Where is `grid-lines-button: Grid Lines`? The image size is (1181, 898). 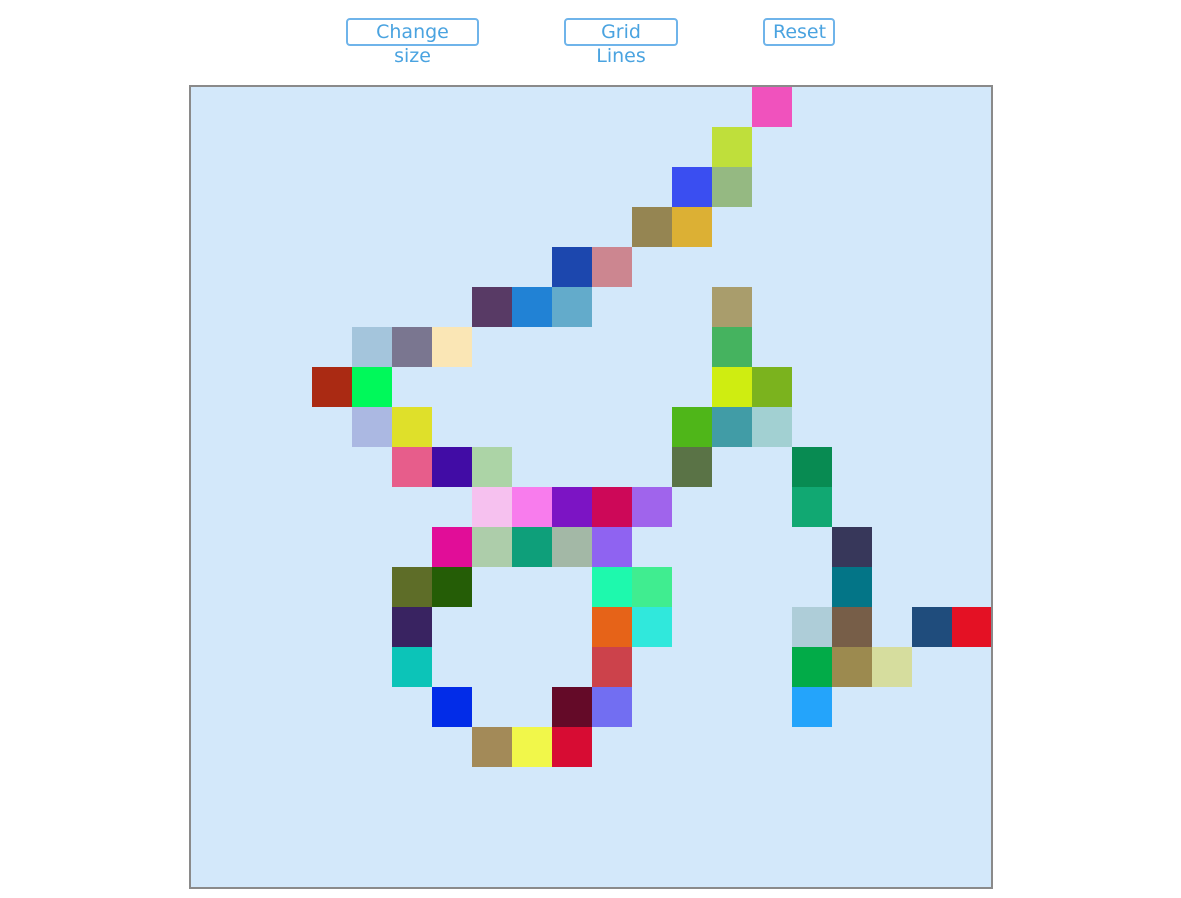 grid-lines-button: Grid Lines is located at coordinates (621, 42).